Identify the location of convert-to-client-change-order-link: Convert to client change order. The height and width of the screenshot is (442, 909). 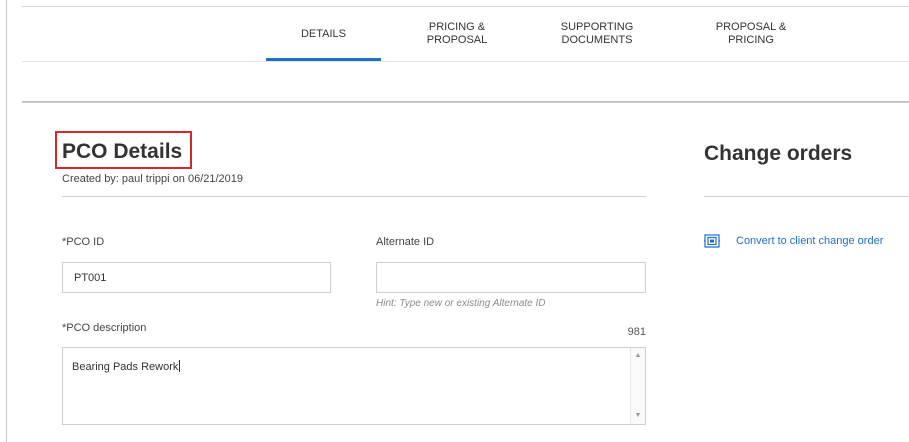
(809, 241).